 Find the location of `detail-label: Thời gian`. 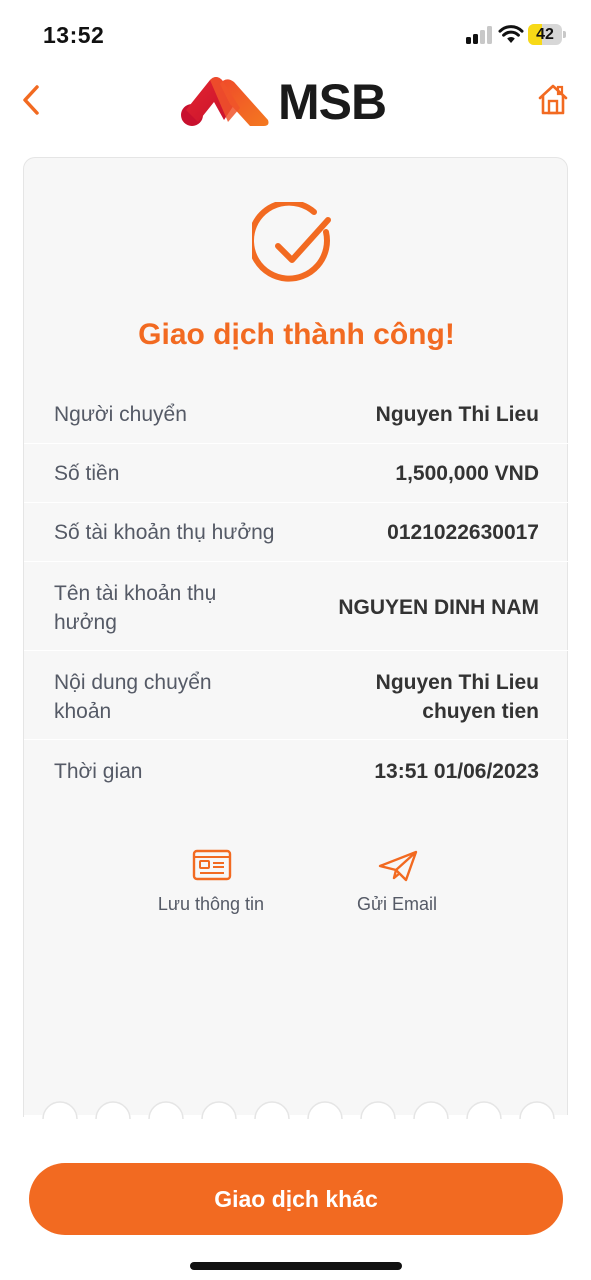

detail-label: Thời gian is located at coordinates (98, 771).